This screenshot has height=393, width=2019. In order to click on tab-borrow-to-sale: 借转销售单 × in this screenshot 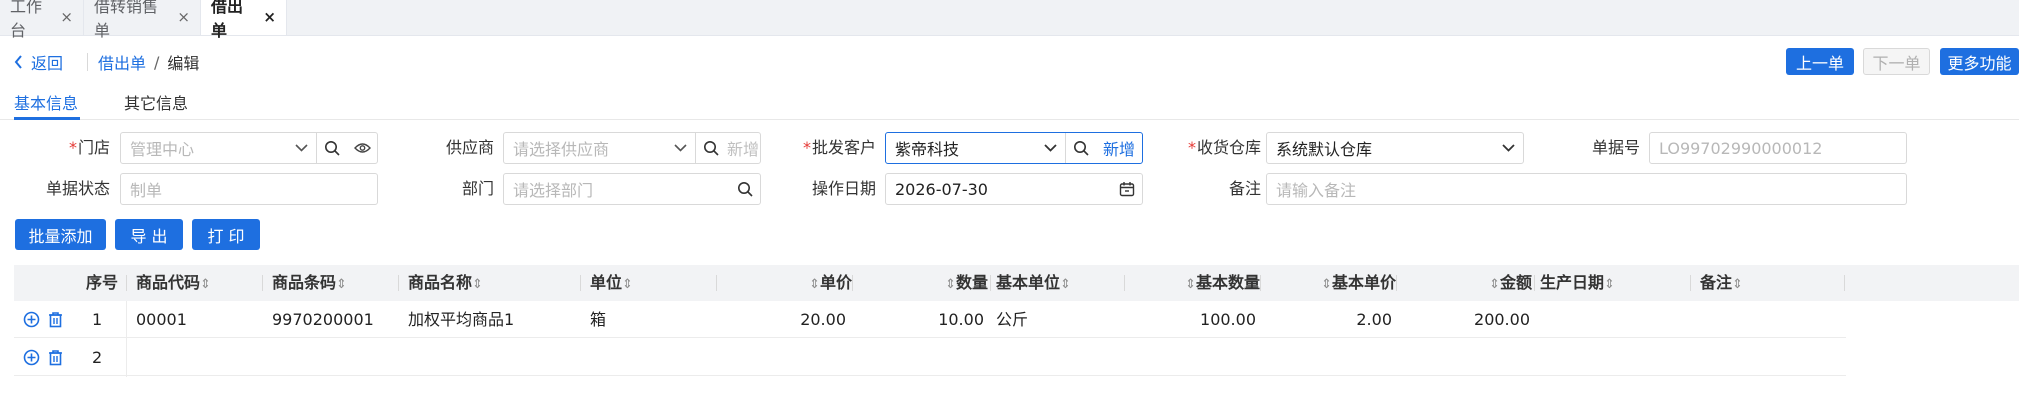, I will do `click(142, 20)`.